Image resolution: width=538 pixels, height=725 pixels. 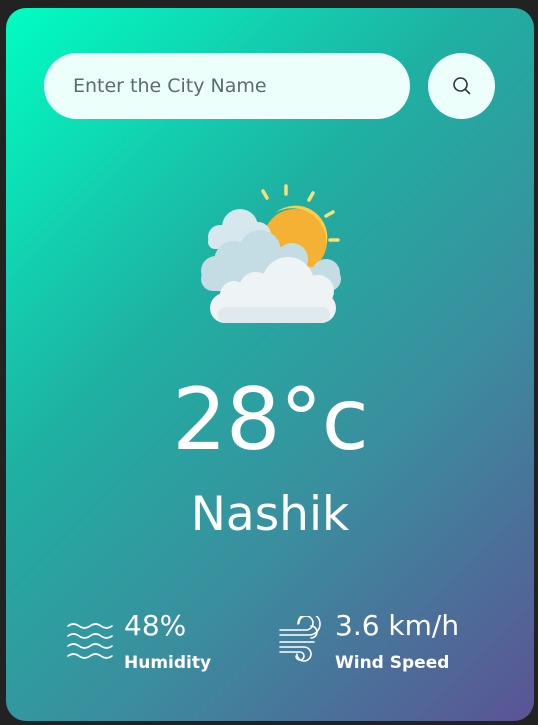 What do you see at coordinates (392, 663) in the screenshot?
I see `wind-speed-label: Wind Speed` at bounding box center [392, 663].